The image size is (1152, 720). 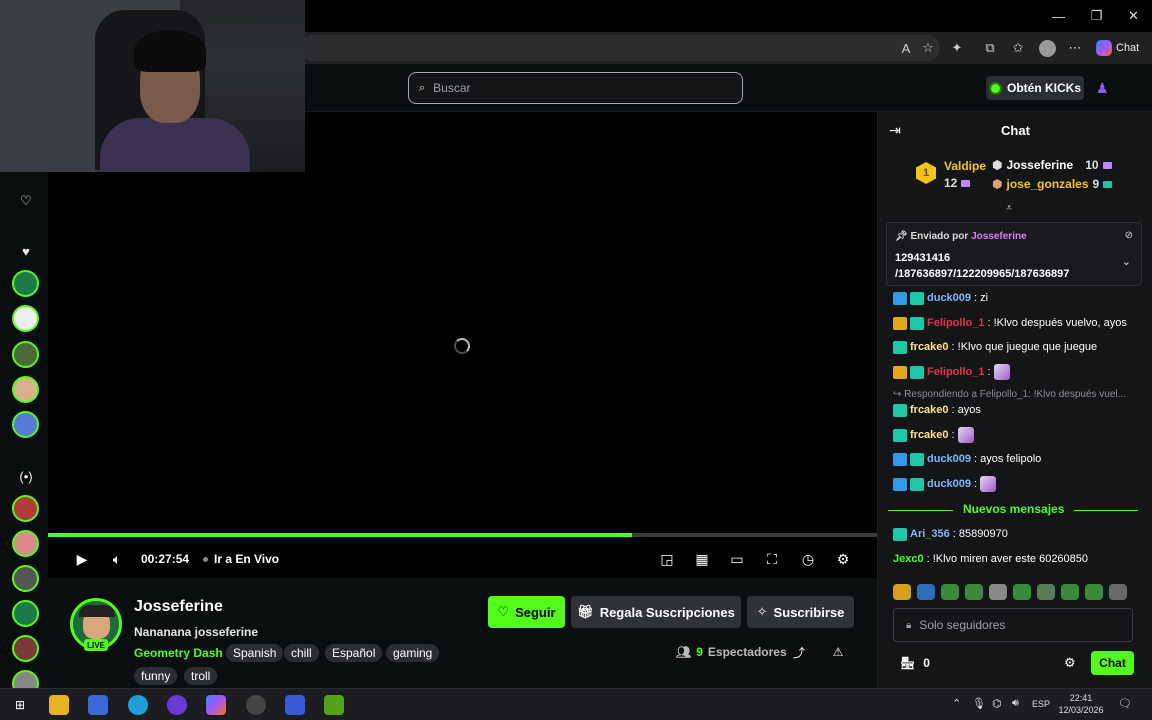 I want to click on split-screen-icon: ⧉, so click(x=990, y=48).